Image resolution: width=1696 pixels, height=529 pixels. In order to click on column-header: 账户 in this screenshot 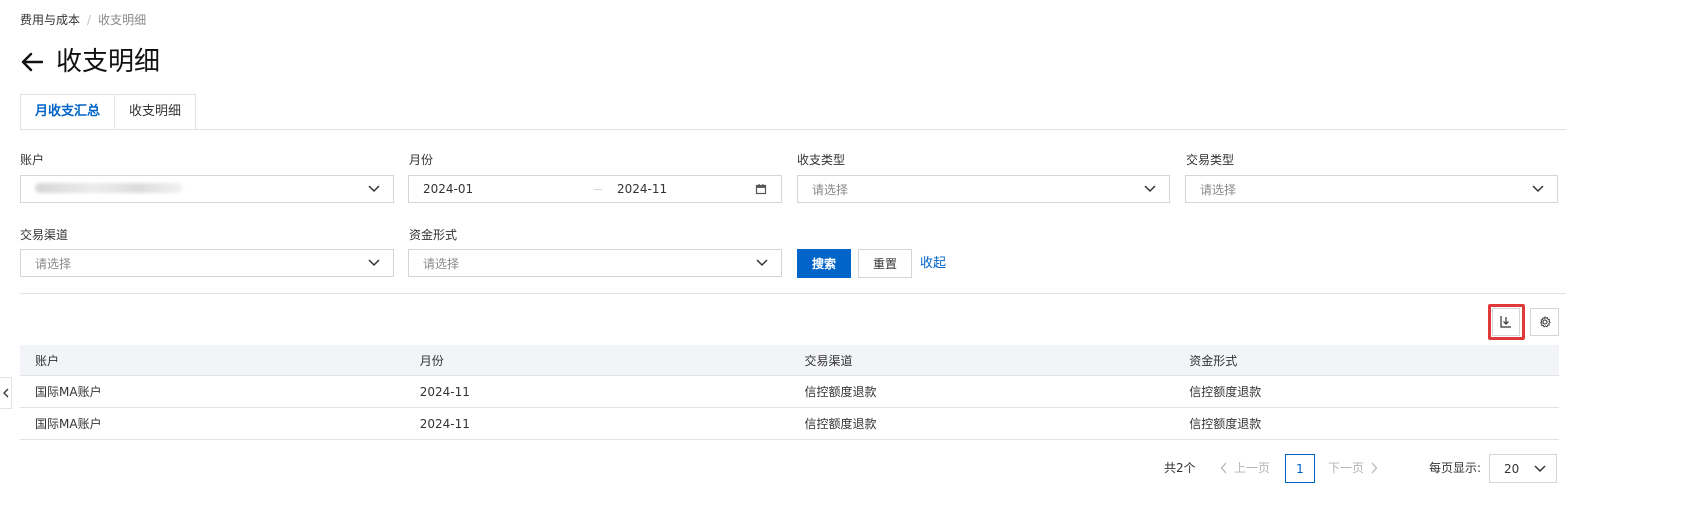, I will do `click(47, 360)`.